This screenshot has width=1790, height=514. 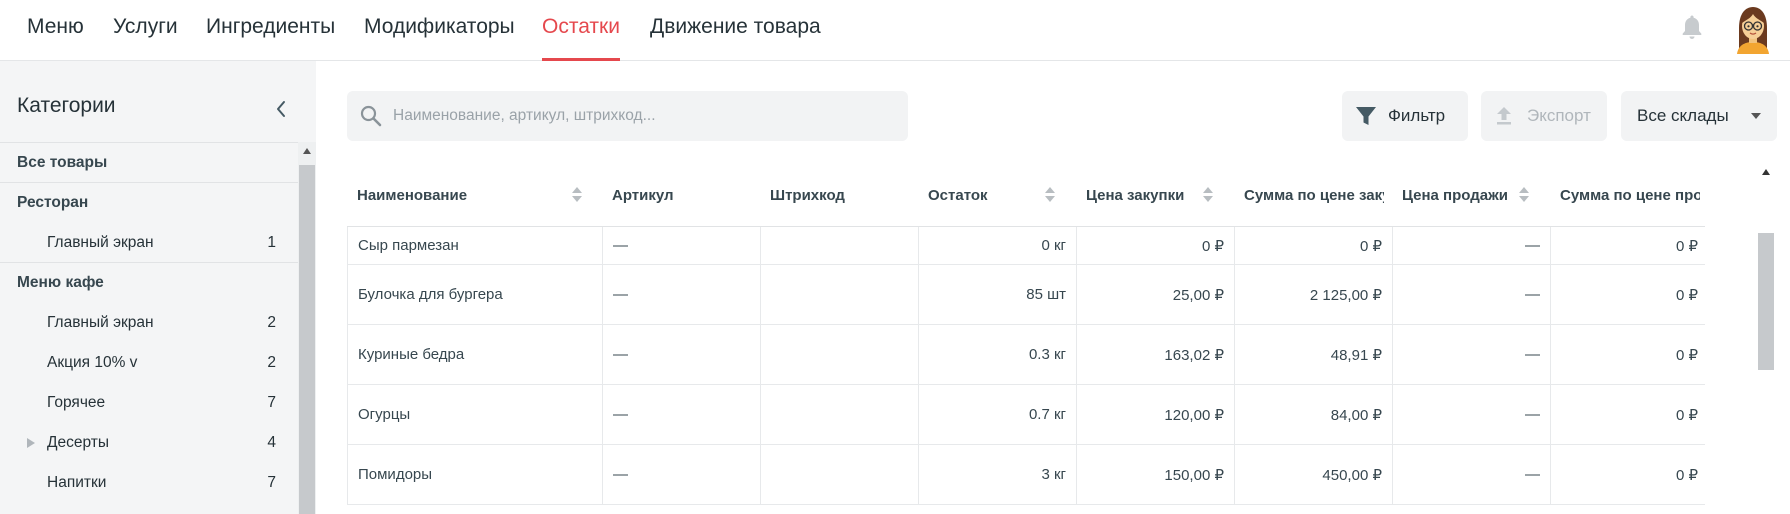 I want to click on category-label: Главный экран, so click(x=100, y=322).